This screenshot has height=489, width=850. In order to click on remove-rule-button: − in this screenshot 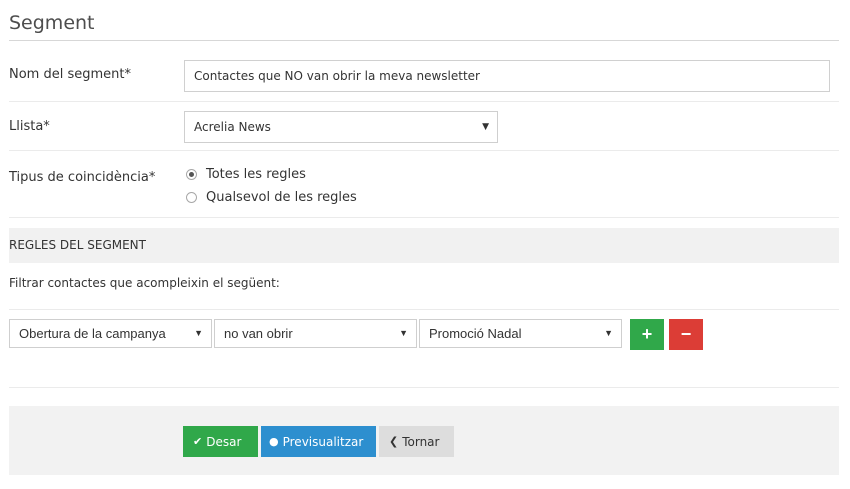, I will do `click(686, 334)`.